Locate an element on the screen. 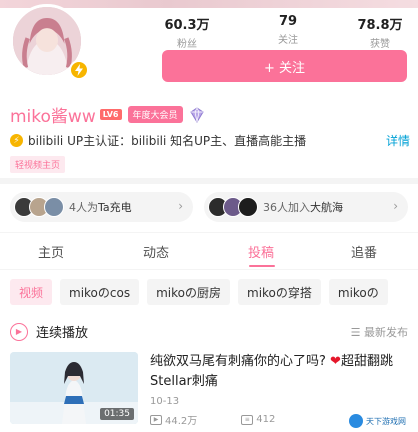 Image resolution: width=418 pixels, height=432 pixels. level-badge: LV6 is located at coordinates (110, 114).